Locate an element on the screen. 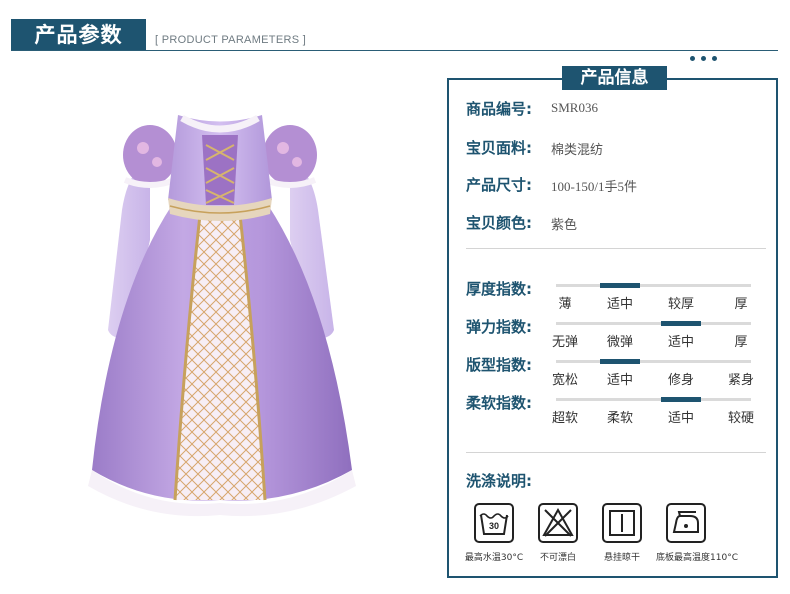 The image size is (790, 594). scale-option: 较硬 is located at coordinates (741, 418).